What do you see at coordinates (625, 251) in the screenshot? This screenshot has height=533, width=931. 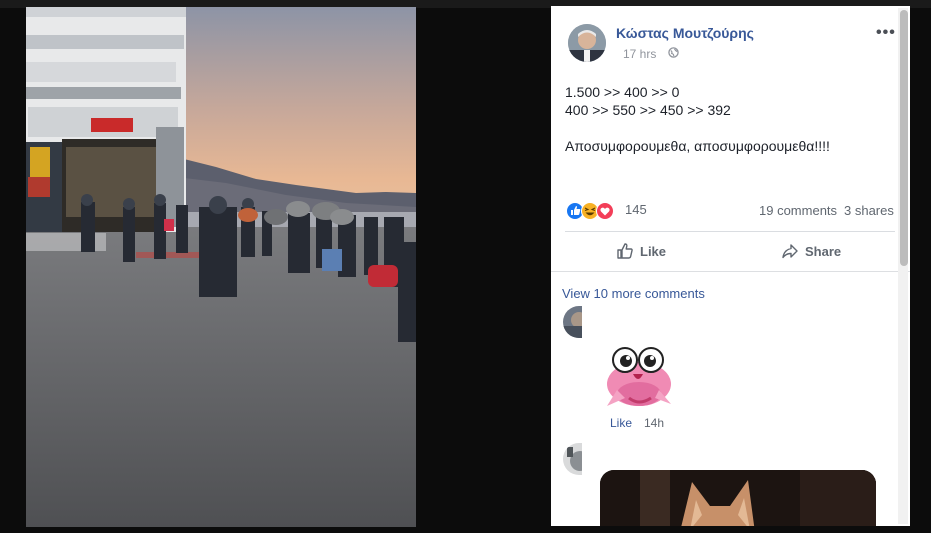 I see `thumbs-up-icon` at bounding box center [625, 251].